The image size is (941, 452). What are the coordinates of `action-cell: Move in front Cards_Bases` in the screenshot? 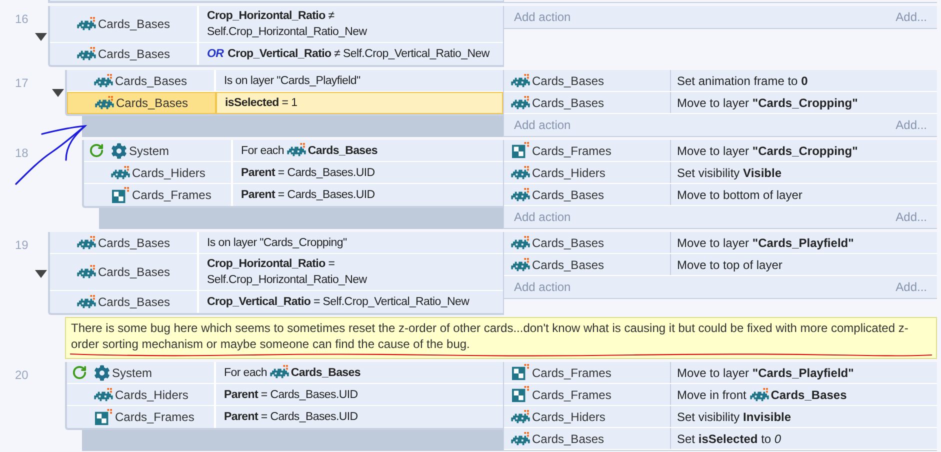 It's located at (804, 394).